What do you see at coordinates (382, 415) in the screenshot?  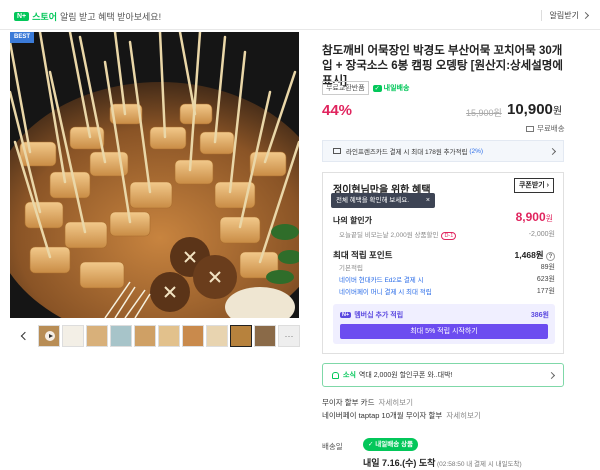 I see `taptap-installment-label: 네이버페이 taptap 10개월 무이자 할부` at bounding box center [382, 415].